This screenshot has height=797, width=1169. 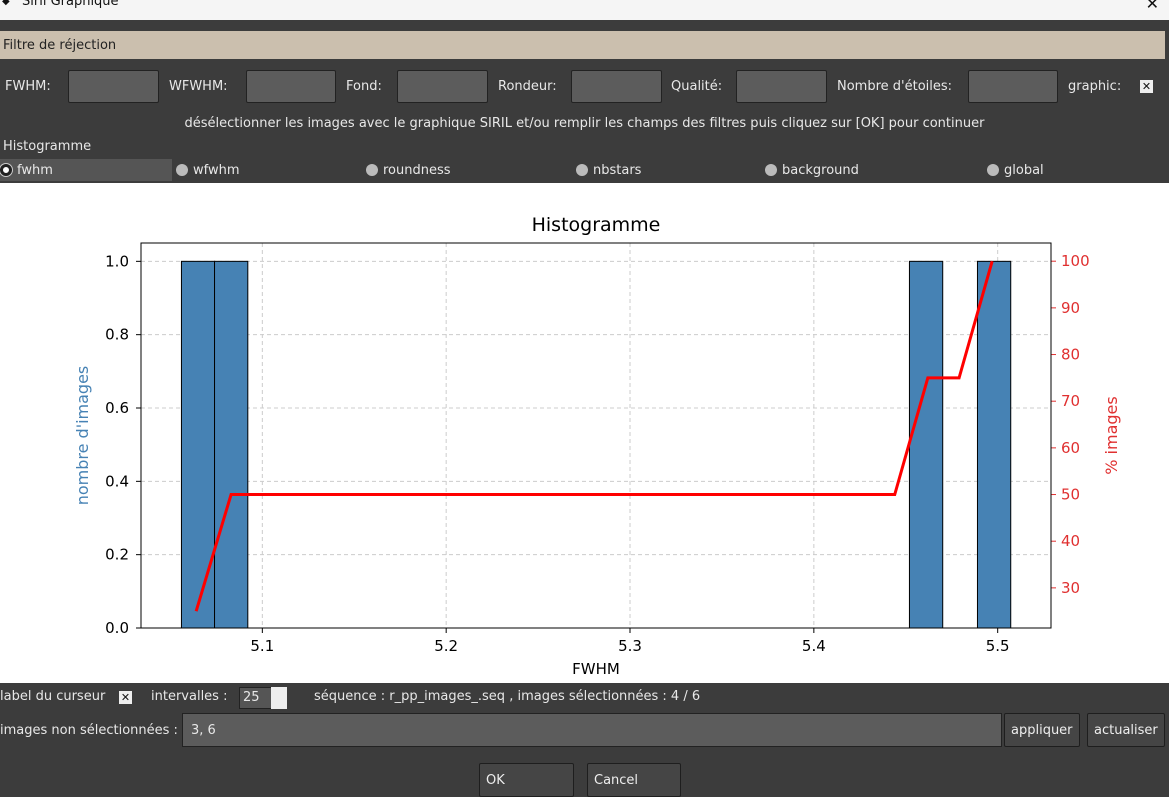 I want to click on x-tick-label: 5.5, so click(x=998, y=646).